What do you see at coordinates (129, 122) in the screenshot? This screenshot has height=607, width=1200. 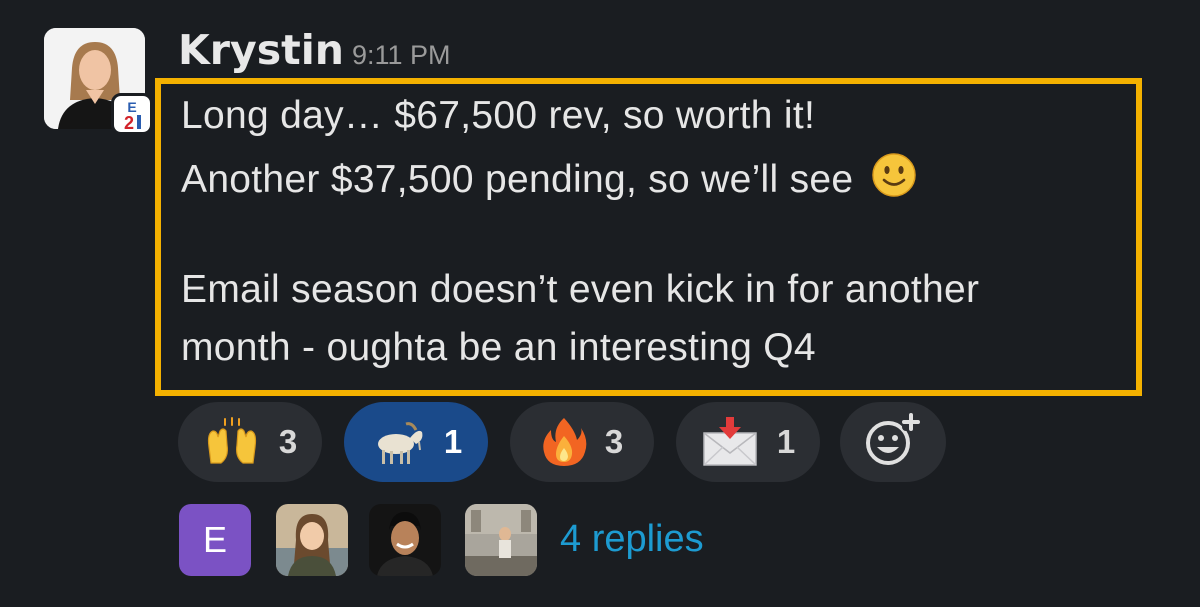 I see `svg-text: 2` at bounding box center [129, 122].